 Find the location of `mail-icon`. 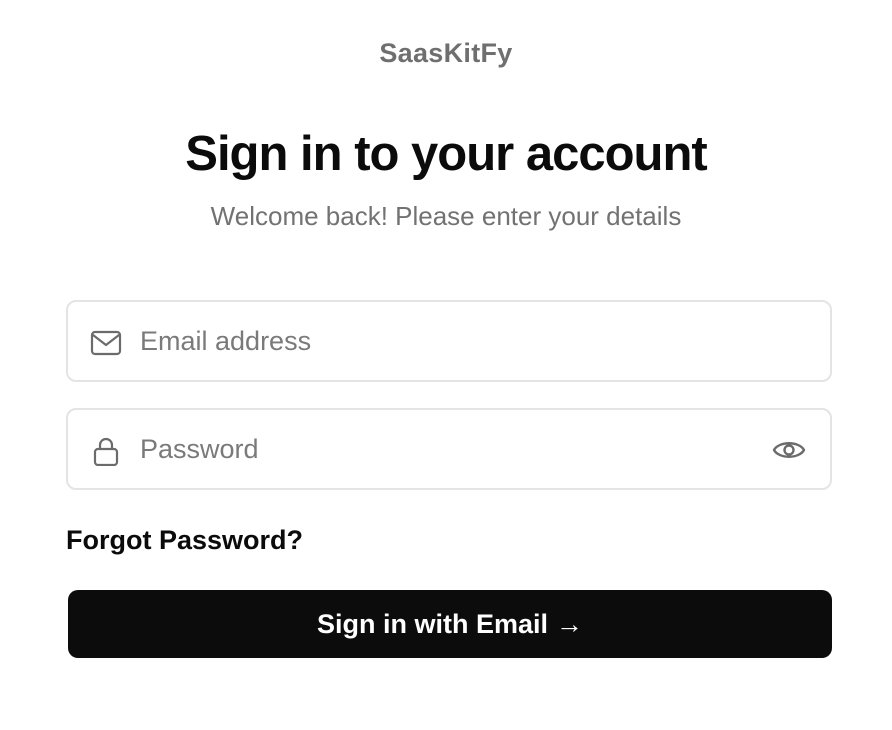

mail-icon is located at coordinates (106, 343).